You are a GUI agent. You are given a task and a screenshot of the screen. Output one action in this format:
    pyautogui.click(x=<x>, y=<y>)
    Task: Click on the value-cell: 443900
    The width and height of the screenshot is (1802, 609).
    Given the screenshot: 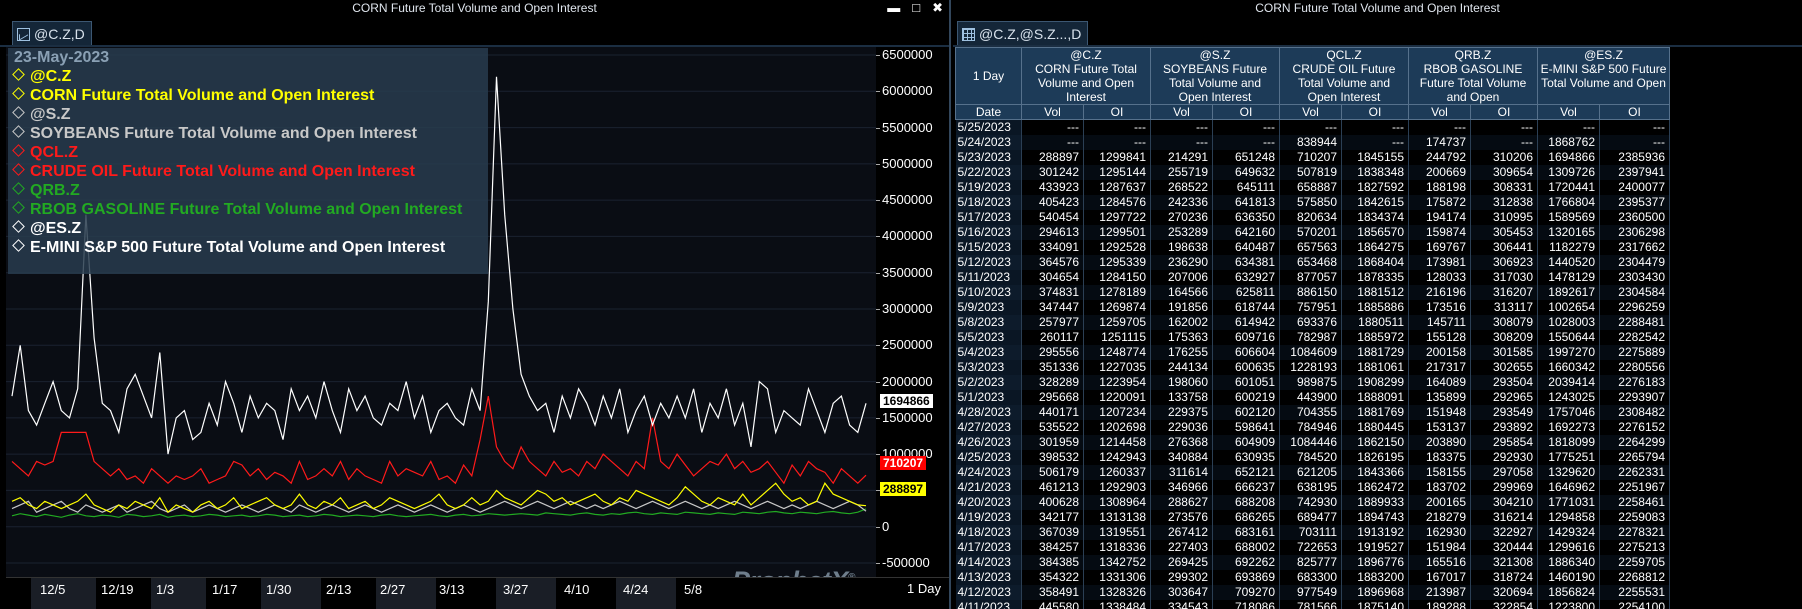 What is the action you would take?
    pyautogui.click(x=1310, y=397)
    